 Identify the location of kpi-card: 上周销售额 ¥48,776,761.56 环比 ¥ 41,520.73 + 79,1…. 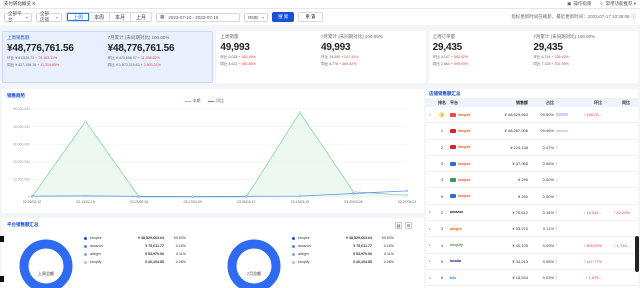
(108, 57).